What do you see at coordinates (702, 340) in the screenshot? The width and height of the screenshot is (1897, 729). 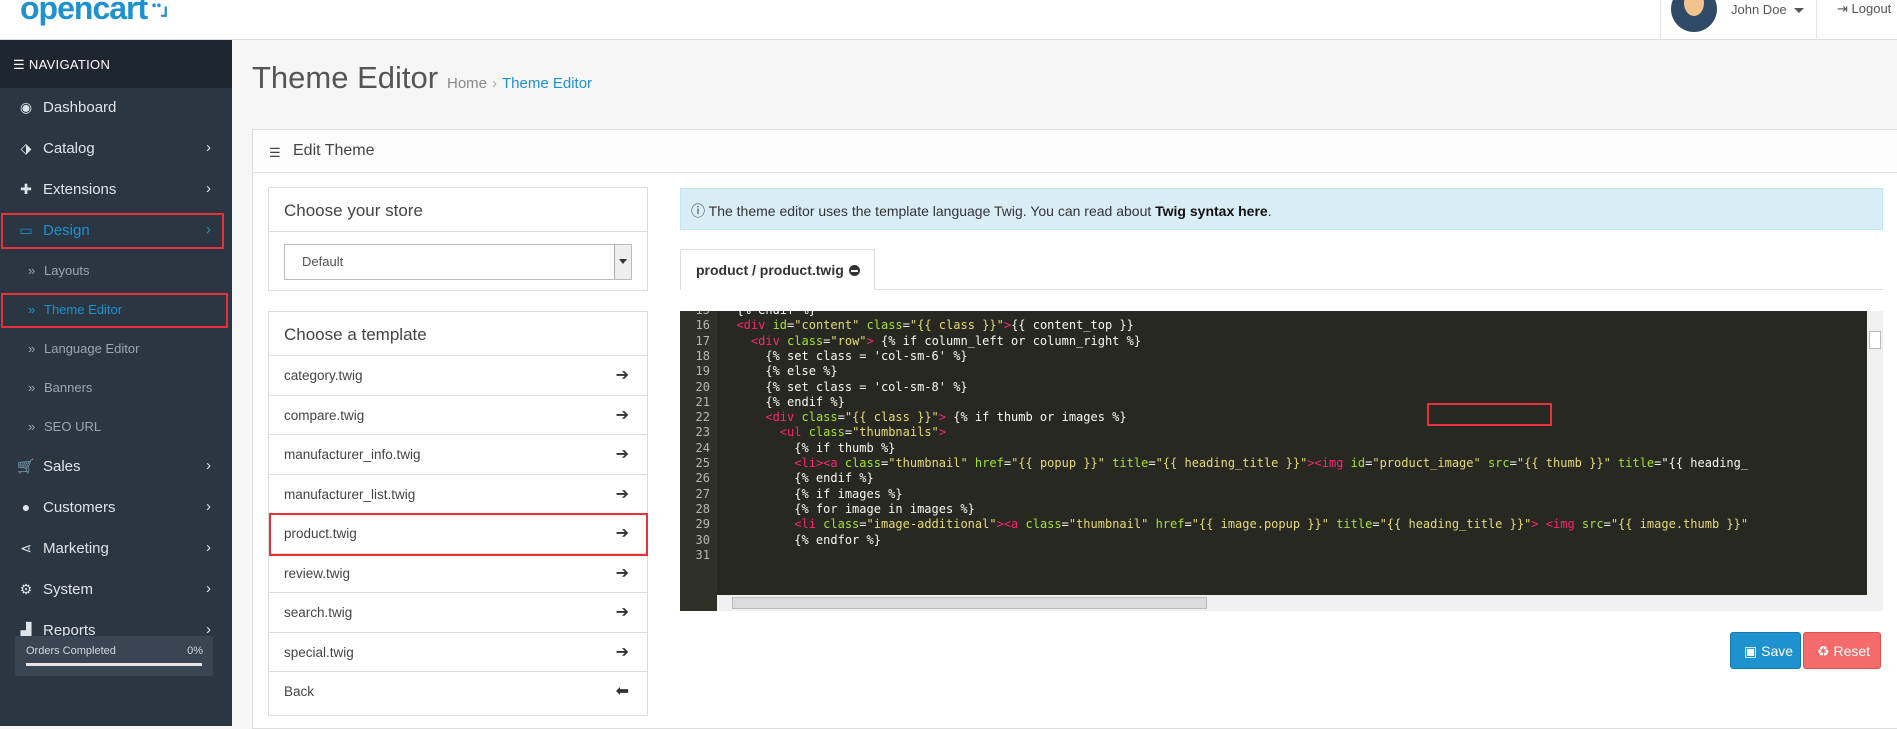 I see `line-number: 17` at bounding box center [702, 340].